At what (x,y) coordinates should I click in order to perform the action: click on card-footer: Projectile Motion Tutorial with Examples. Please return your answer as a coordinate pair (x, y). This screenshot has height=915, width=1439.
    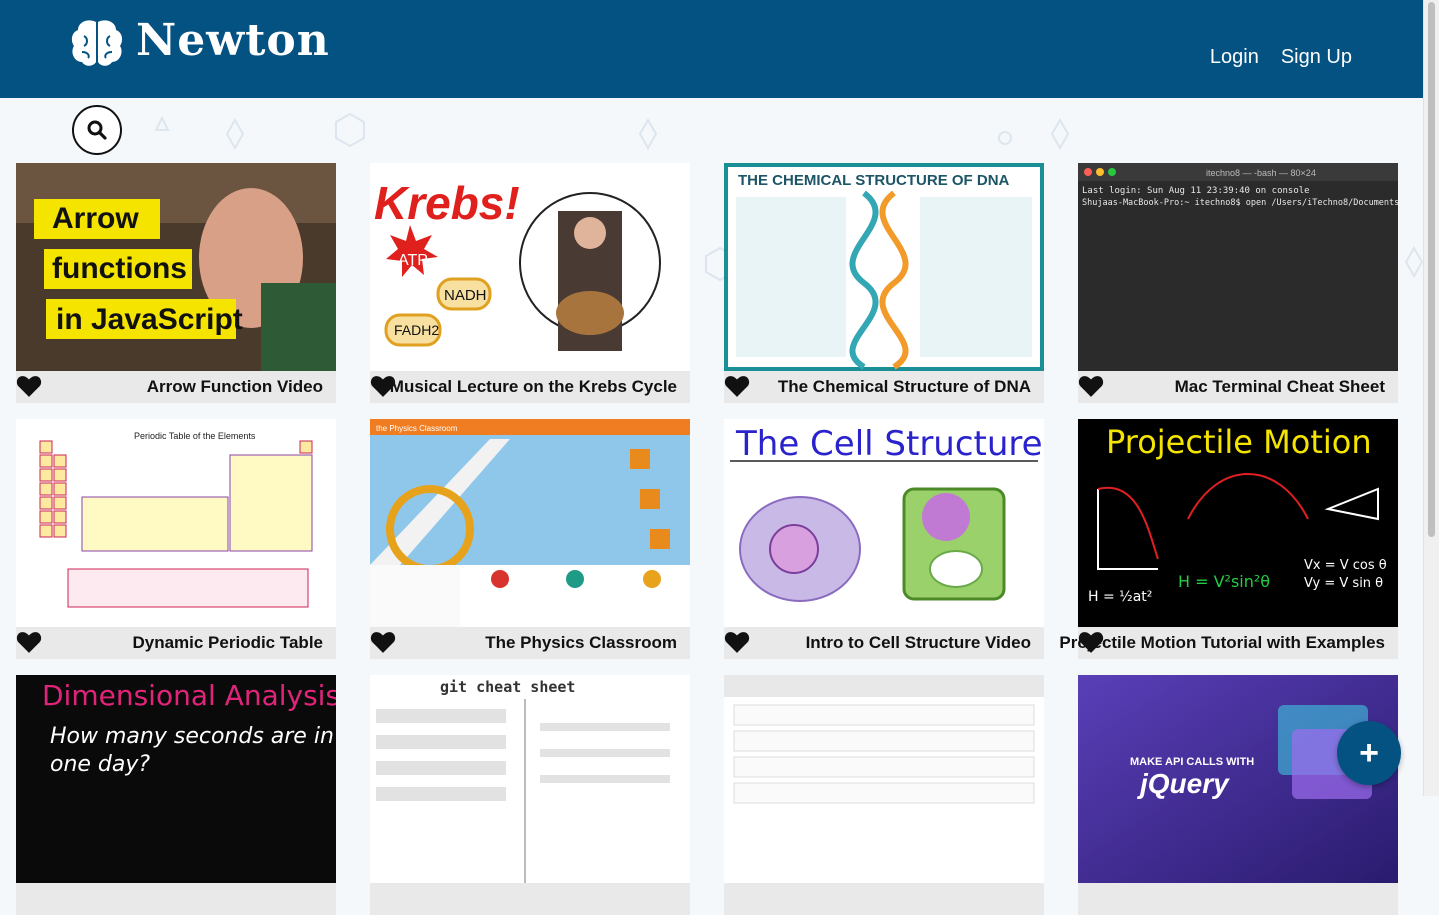
    Looking at the image, I should click on (1228, 643).